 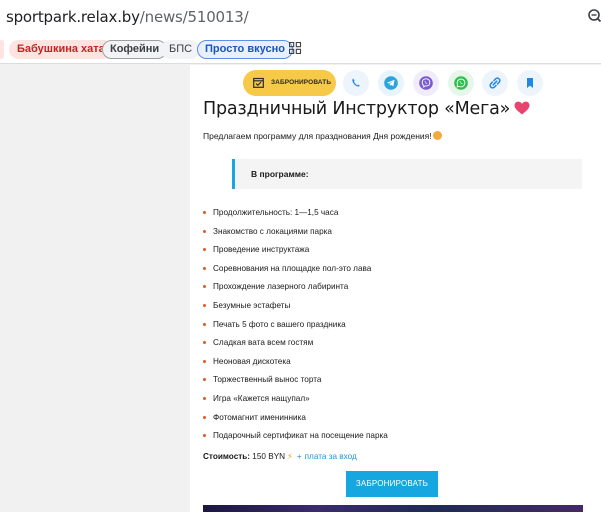 What do you see at coordinates (2, 49) in the screenshot?
I see `bookmark-chip-partial` at bounding box center [2, 49].